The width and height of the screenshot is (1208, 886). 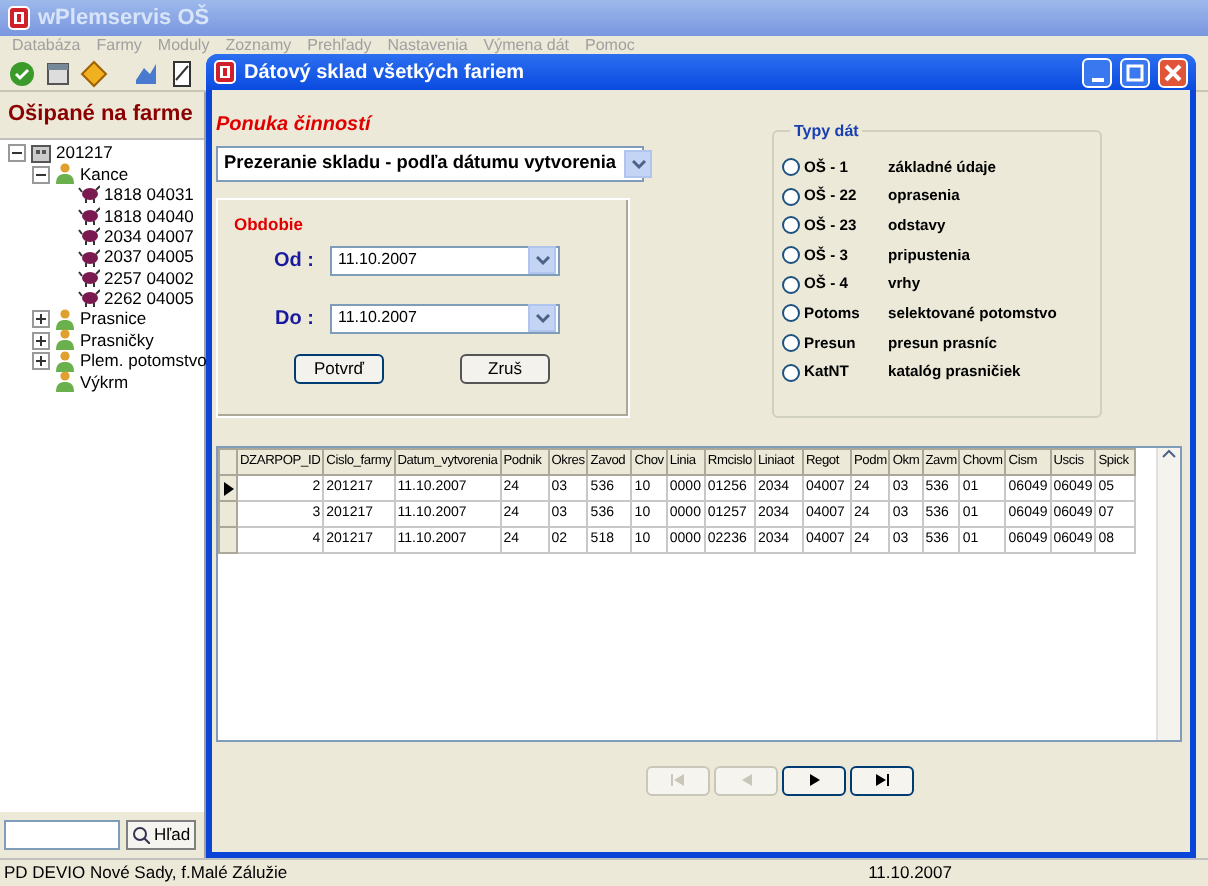 What do you see at coordinates (1097, 72) in the screenshot?
I see `minimize-button` at bounding box center [1097, 72].